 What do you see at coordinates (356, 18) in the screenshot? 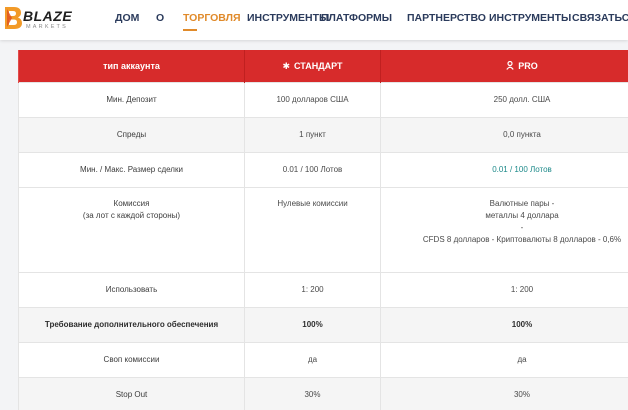
I see `nav-item-platforms: ПЛАТФОРМЫ` at bounding box center [356, 18].